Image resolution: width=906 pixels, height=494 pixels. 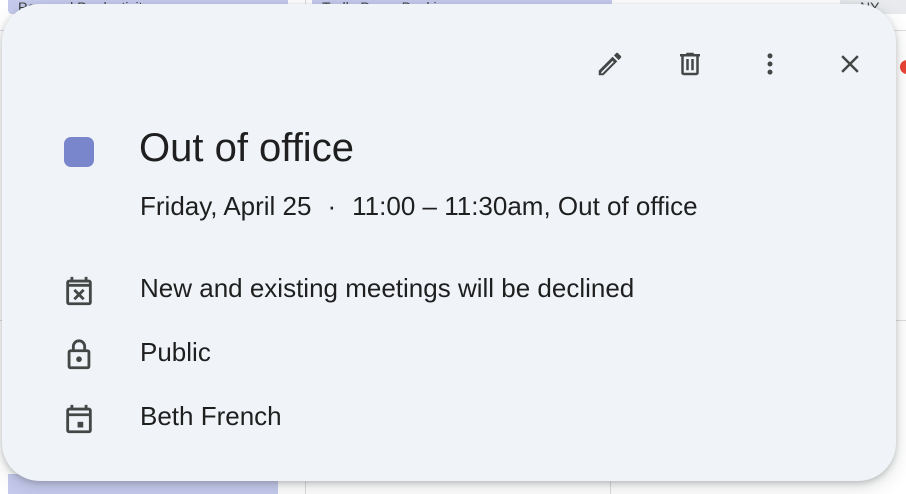 I want to click on trash-icon, so click(x=690, y=64).